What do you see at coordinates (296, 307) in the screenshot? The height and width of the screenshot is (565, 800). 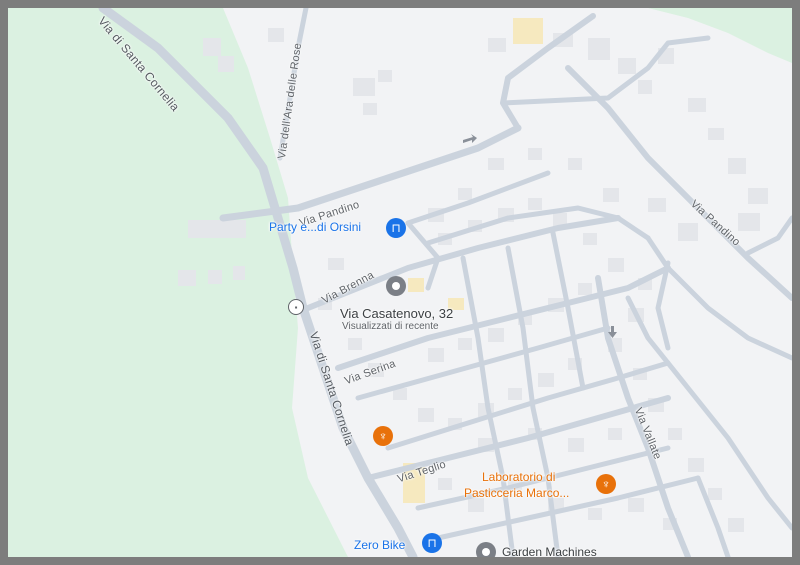 I see `bus-stop-icon: ▪` at bounding box center [296, 307].